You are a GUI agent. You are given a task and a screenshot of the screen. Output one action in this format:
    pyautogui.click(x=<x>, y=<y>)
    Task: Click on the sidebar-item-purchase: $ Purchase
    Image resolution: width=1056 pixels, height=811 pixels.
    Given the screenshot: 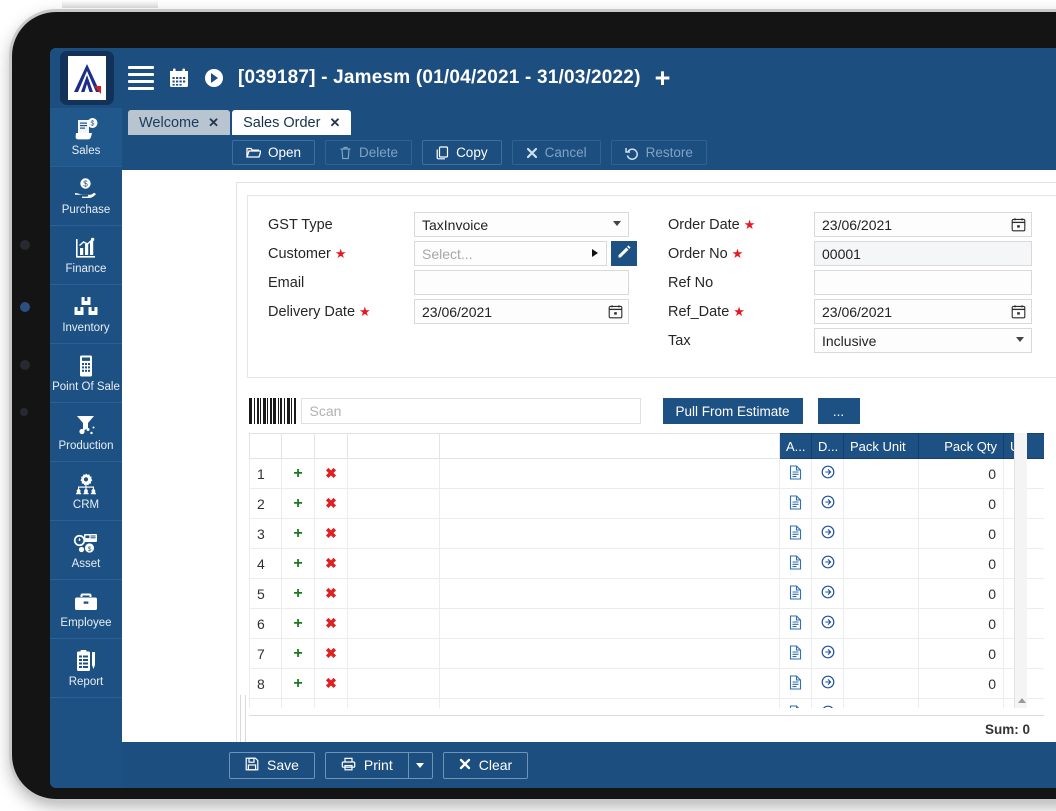 What is the action you would take?
    pyautogui.click(x=86, y=196)
    